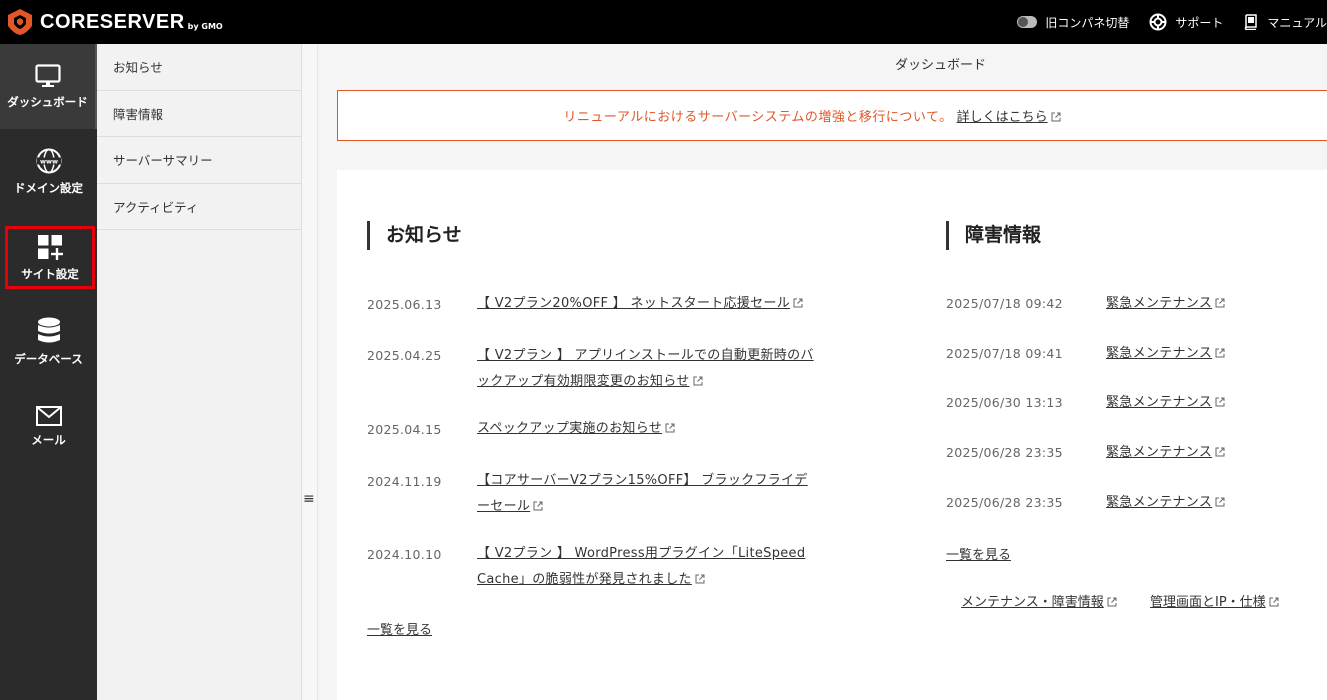  I want to click on announcement-details-link: 詳しくはこちら, so click(1009, 115).